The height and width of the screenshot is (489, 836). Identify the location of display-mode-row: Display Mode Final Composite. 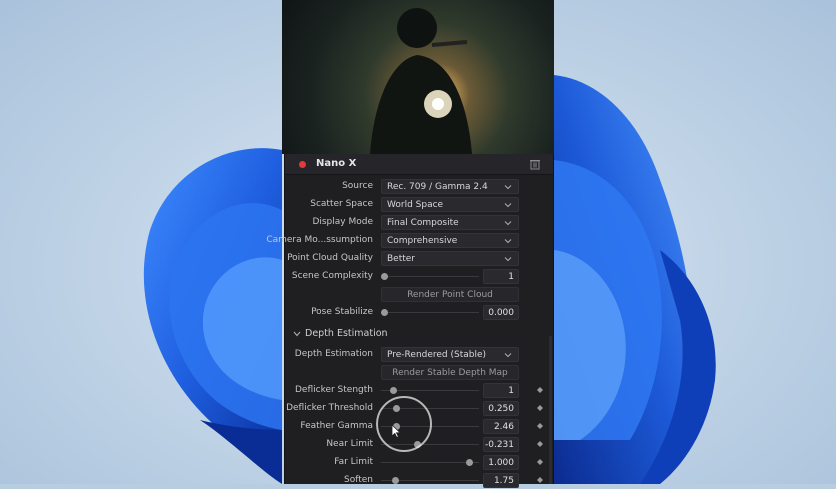
(419, 222).